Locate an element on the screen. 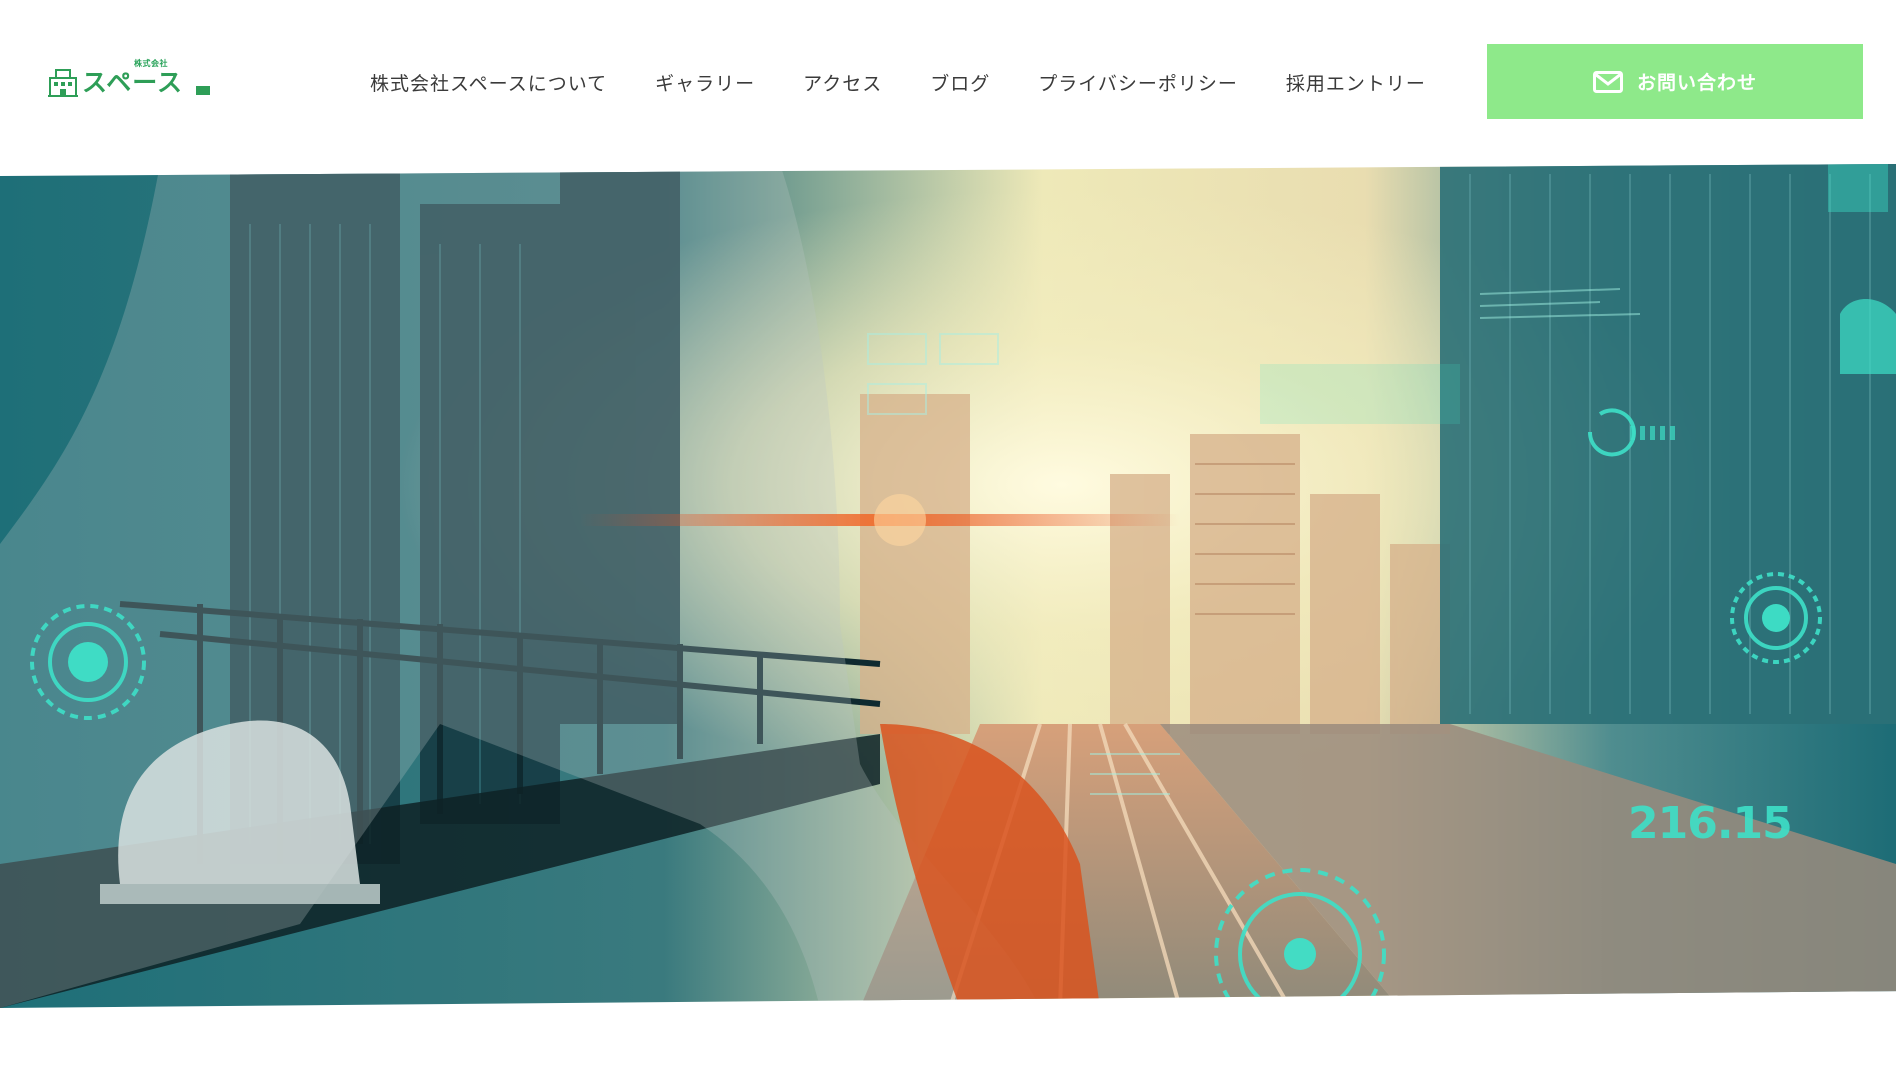 This screenshot has width=1896, height=1079. contact-button: お問い合わせ is located at coordinates (1675, 81).